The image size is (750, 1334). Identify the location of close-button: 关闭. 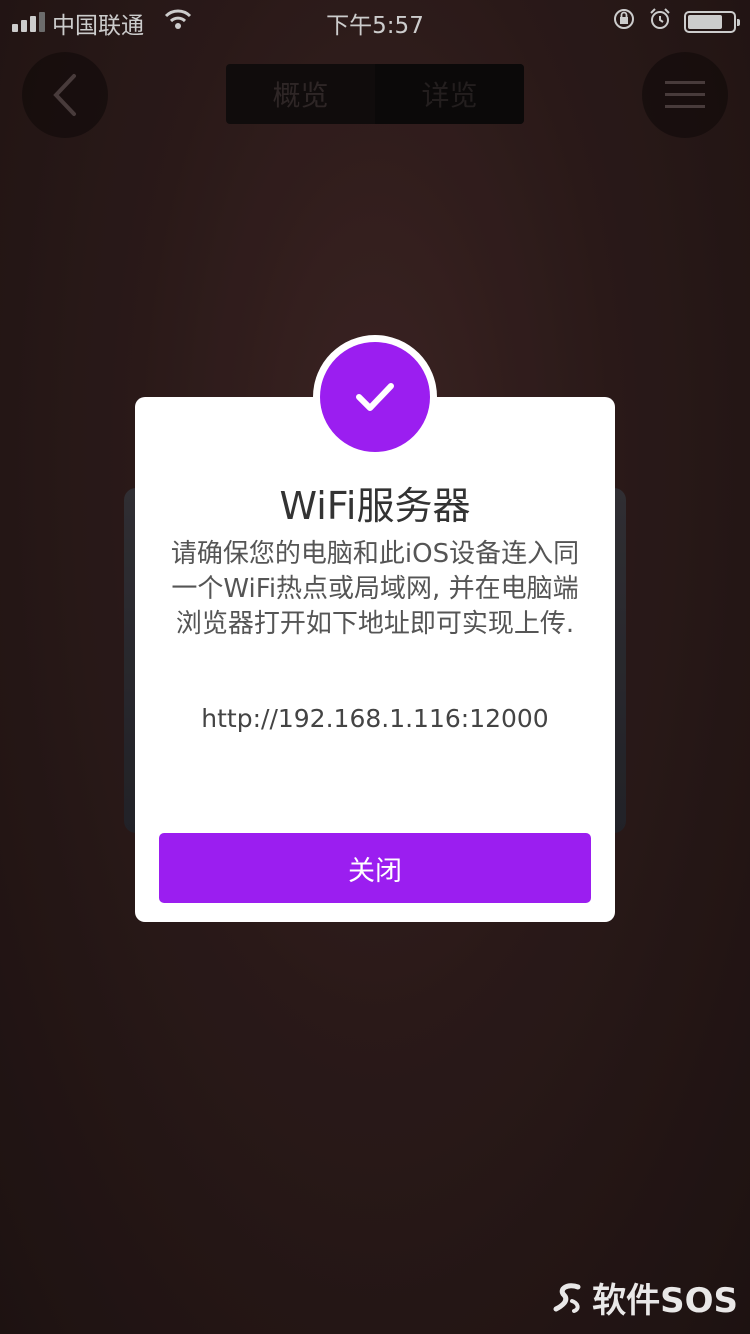
(375, 868).